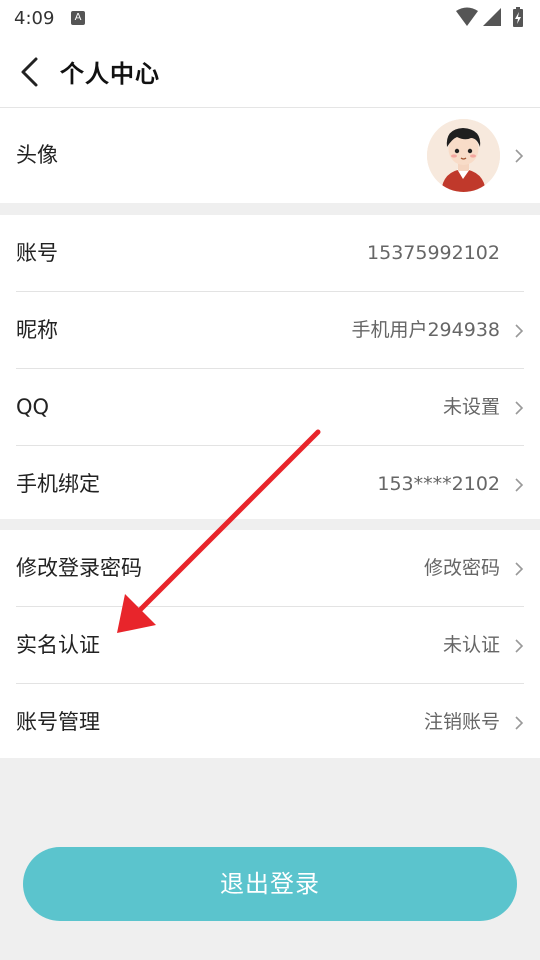 This screenshot has height=960, width=540. I want to click on change-password-label: 修改登录密码, so click(79, 568).